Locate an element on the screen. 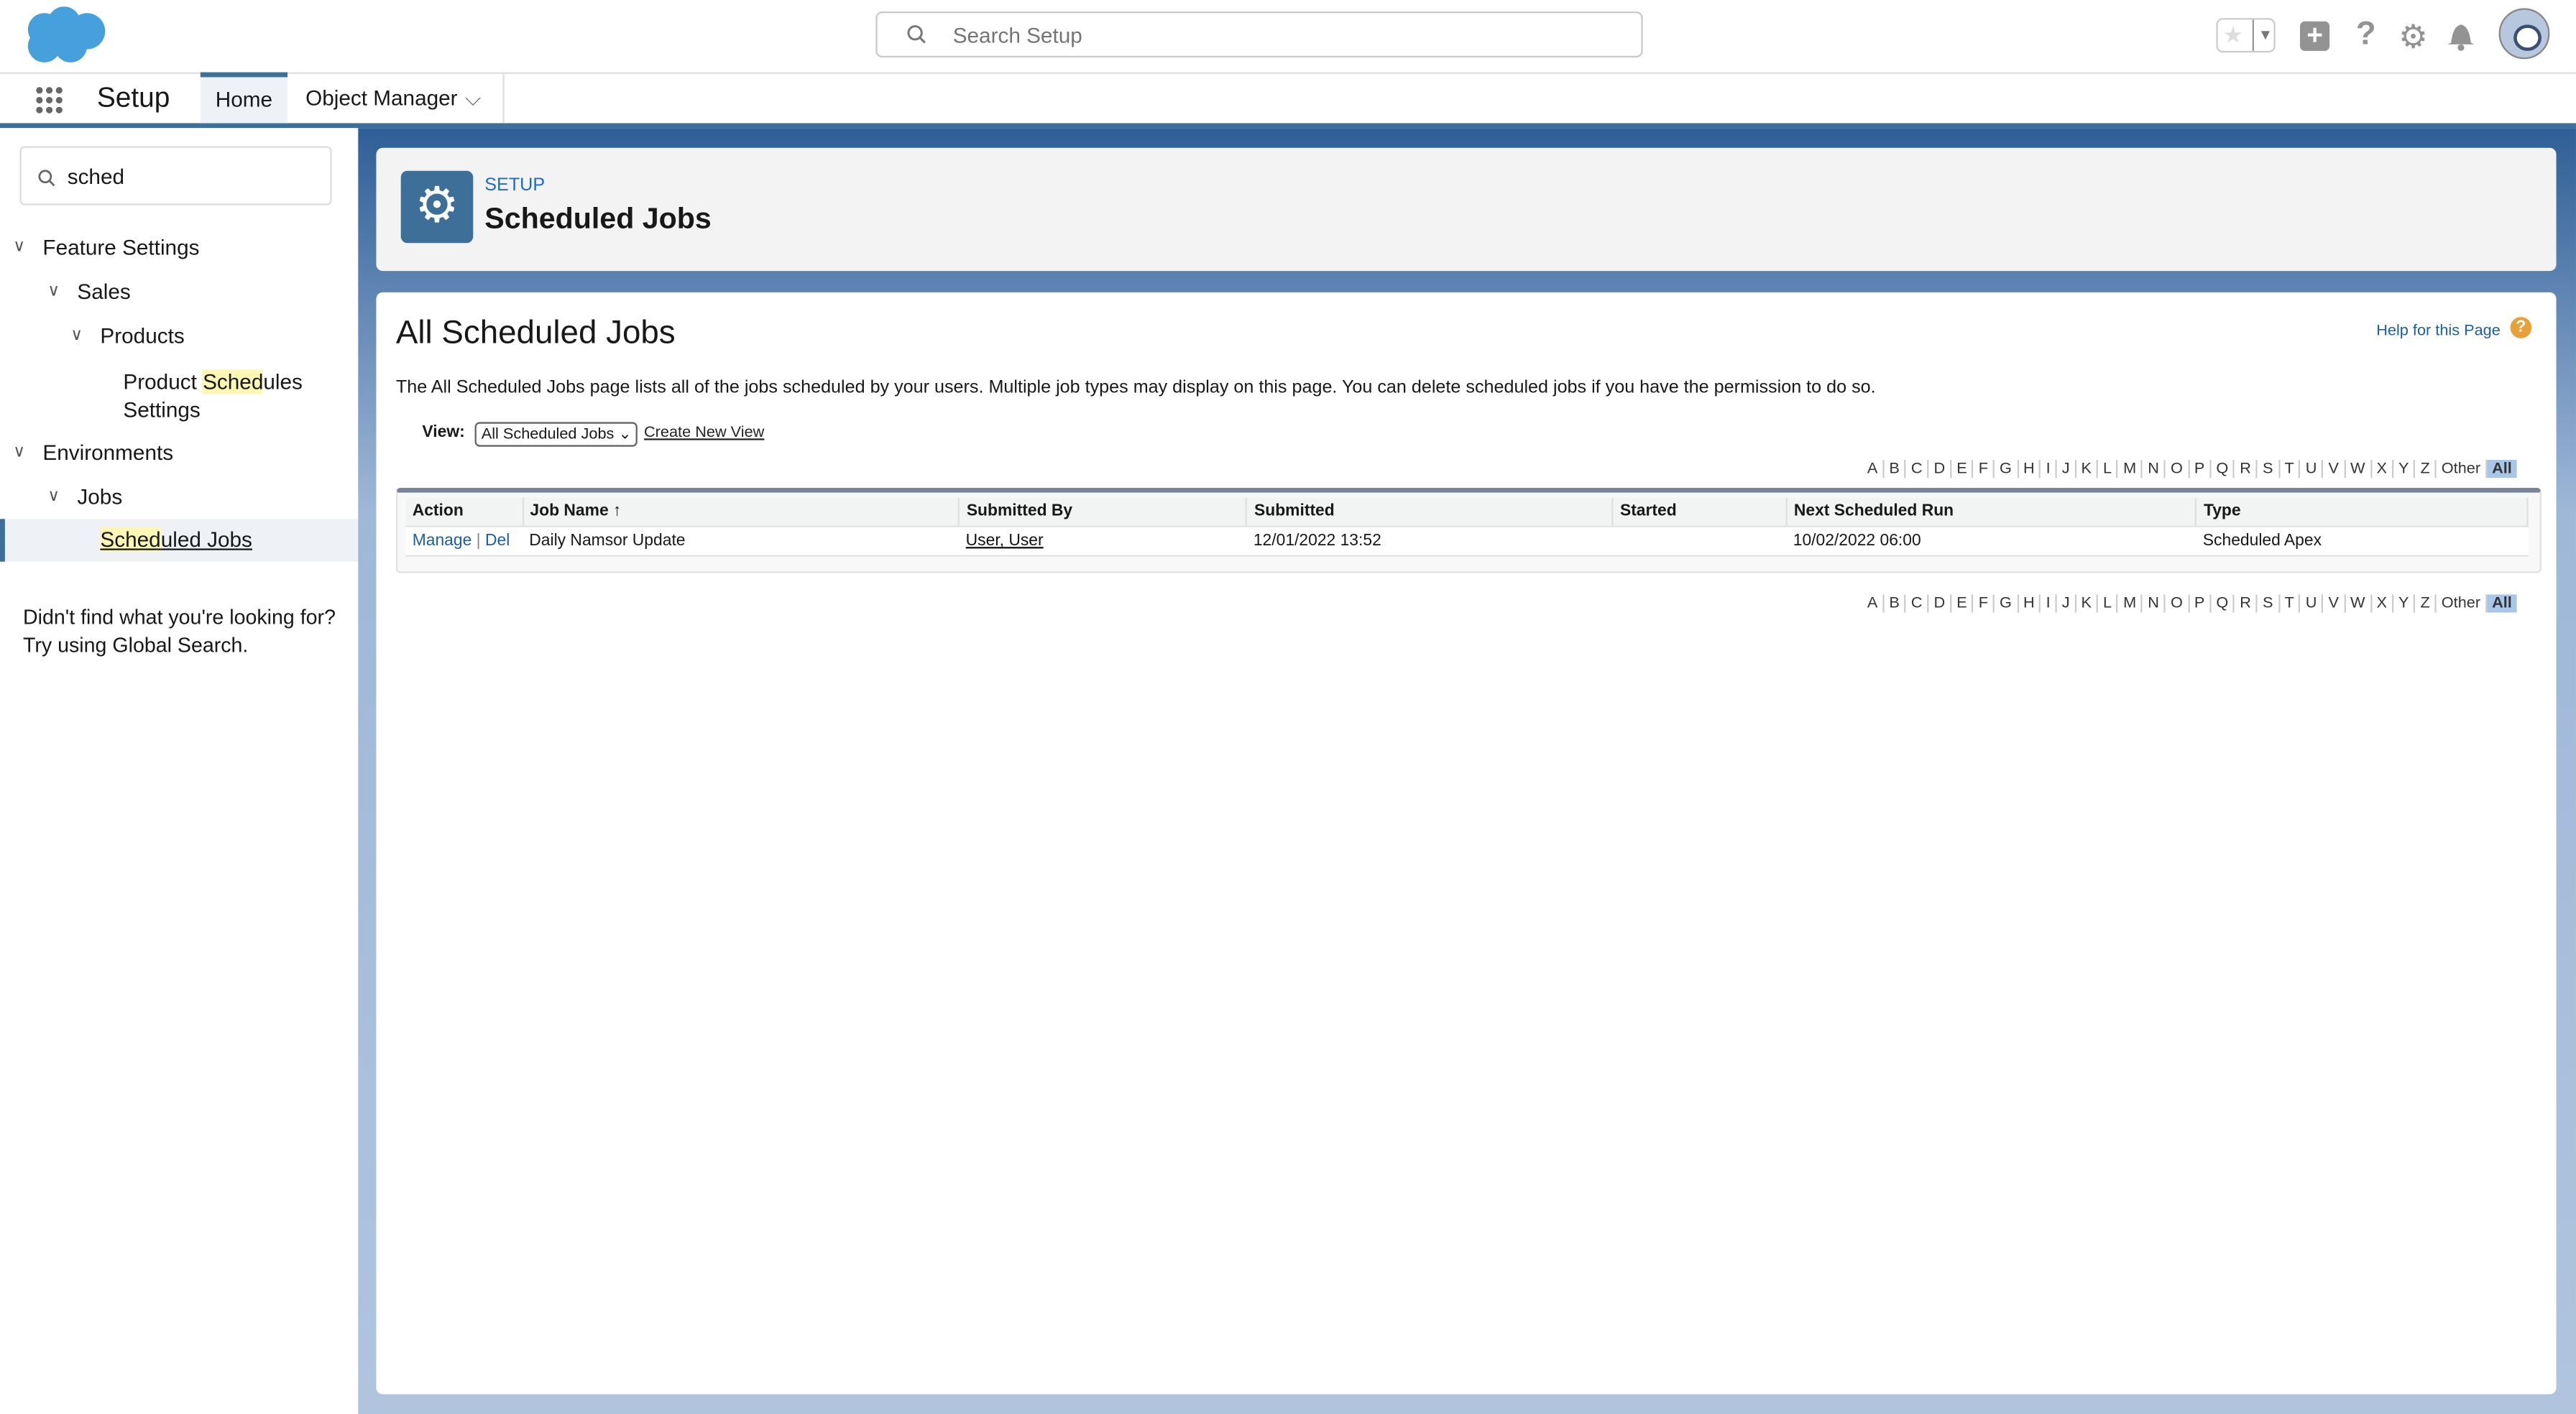  avatar is located at coordinates (2524, 34).